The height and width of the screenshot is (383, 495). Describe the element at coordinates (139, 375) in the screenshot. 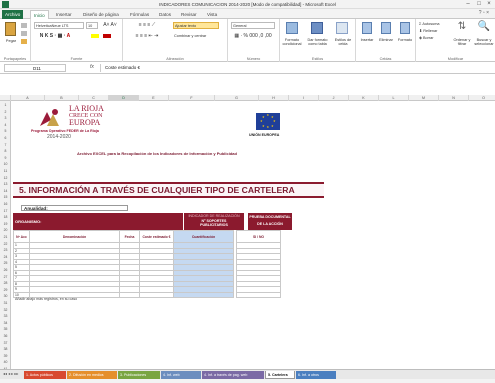

I see `sheet-tab: 3. Publicaciones` at that location.